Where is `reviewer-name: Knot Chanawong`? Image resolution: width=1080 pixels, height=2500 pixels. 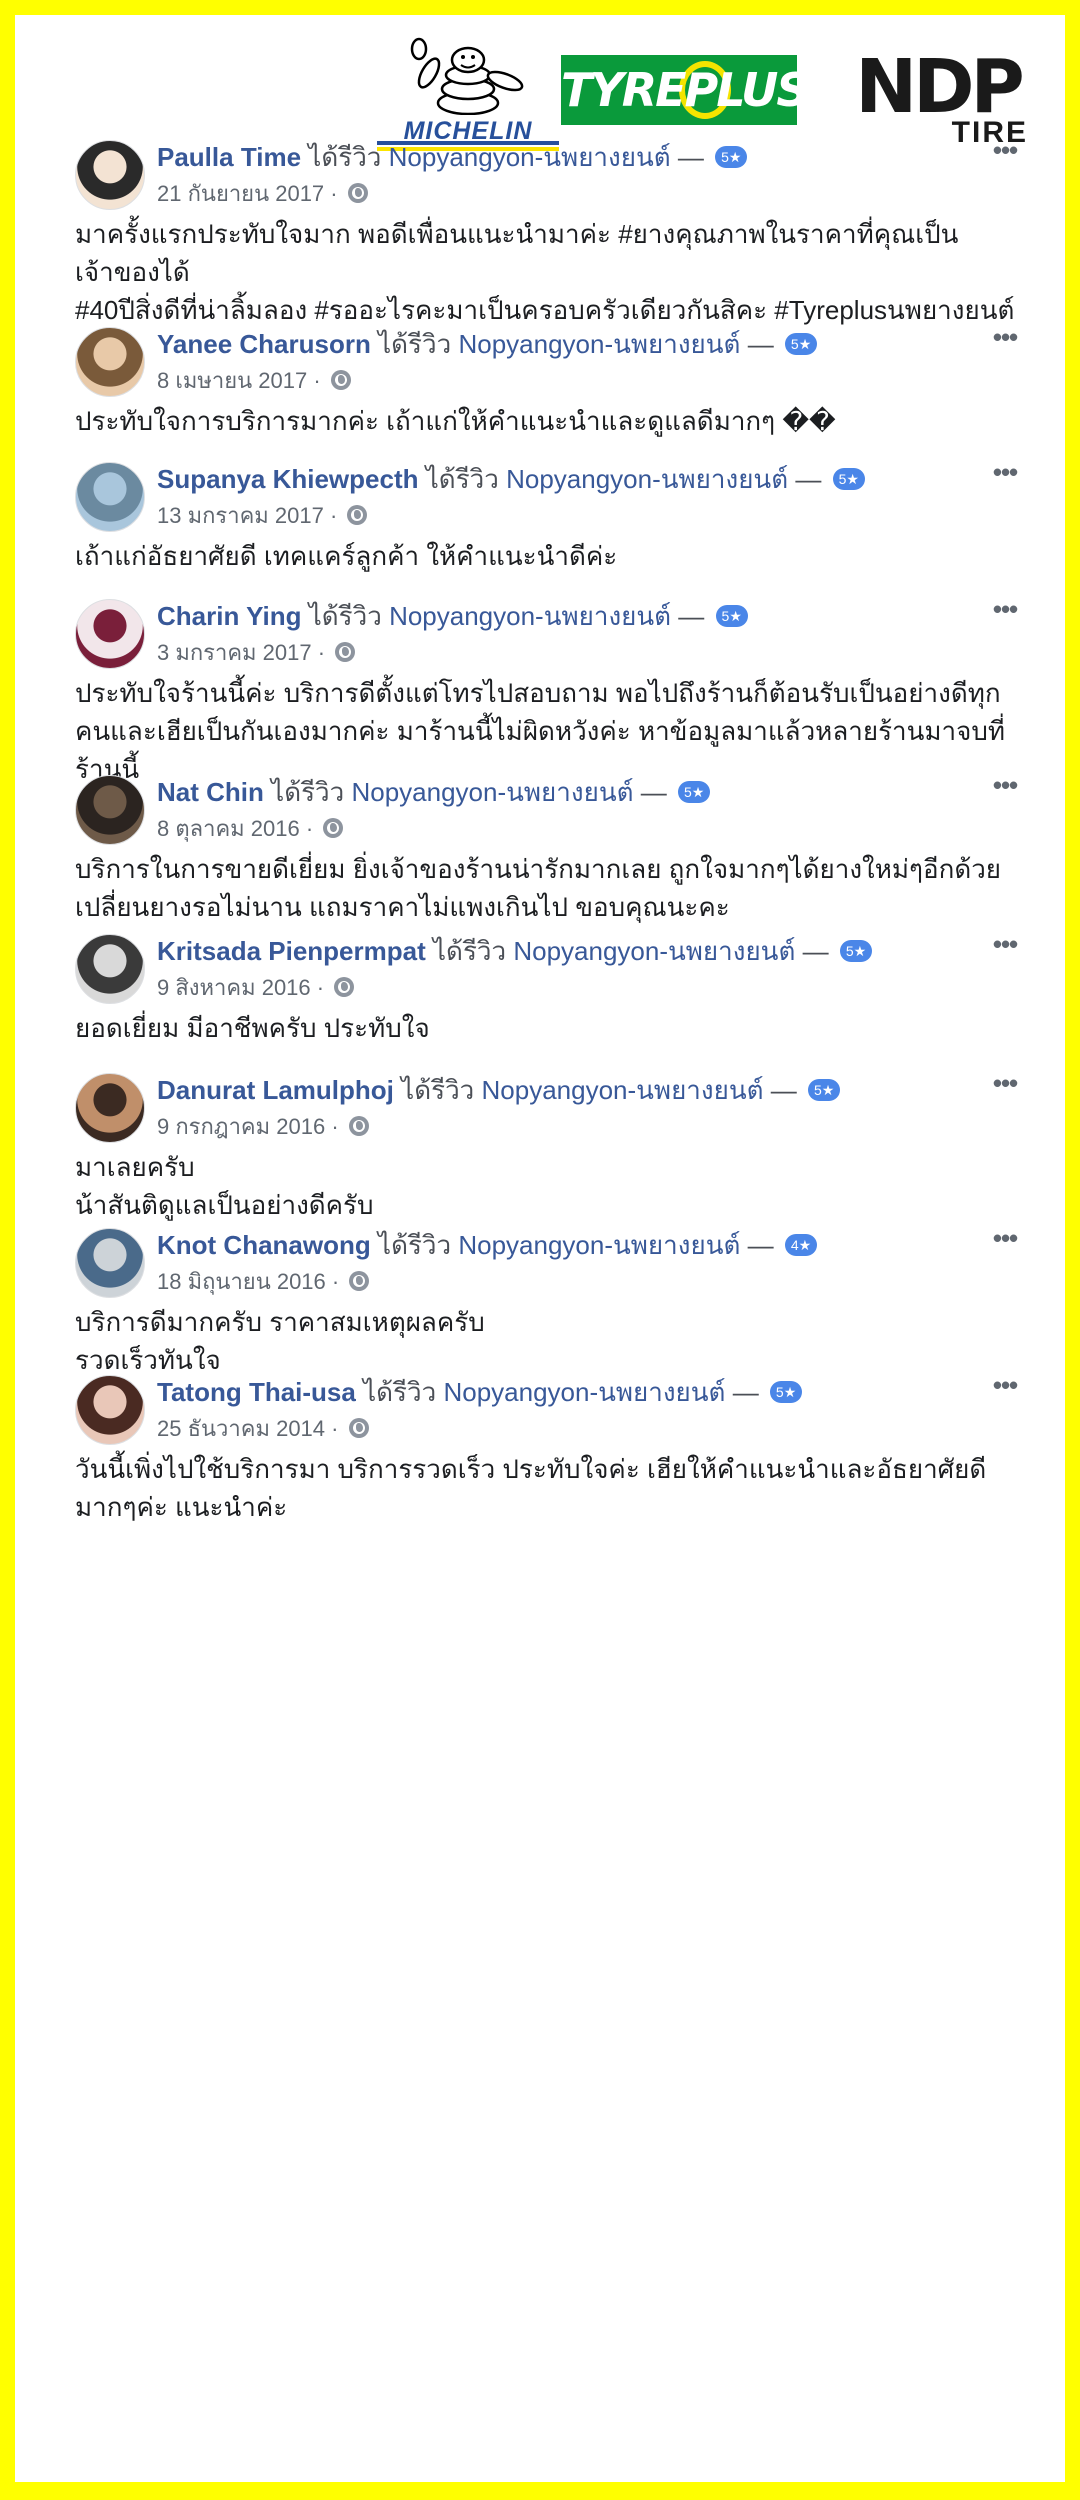 reviewer-name: Knot Chanawong is located at coordinates (264, 1245).